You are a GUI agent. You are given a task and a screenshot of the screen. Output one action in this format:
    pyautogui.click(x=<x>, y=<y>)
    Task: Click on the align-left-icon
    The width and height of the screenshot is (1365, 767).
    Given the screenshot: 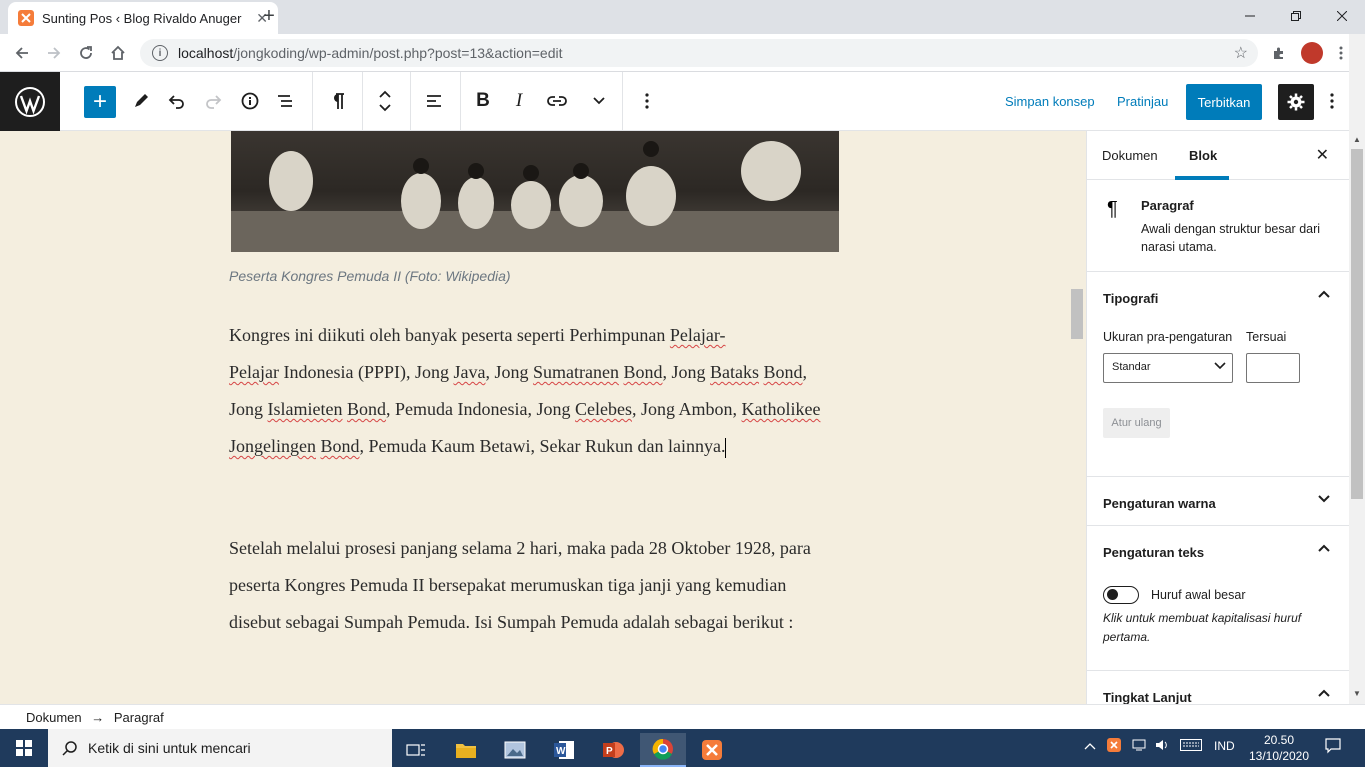 What is the action you would take?
    pyautogui.click(x=434, y=101)
    